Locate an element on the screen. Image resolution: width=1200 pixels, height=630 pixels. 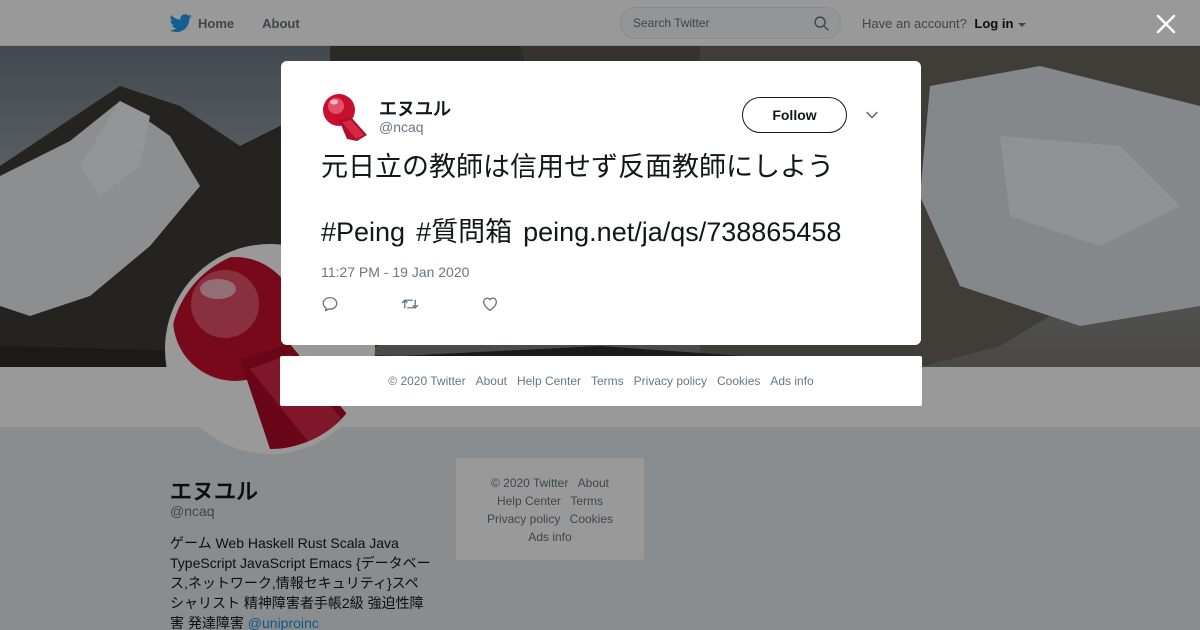
tweet-author-handle: @ncaq is located at coordinates (401, 127).